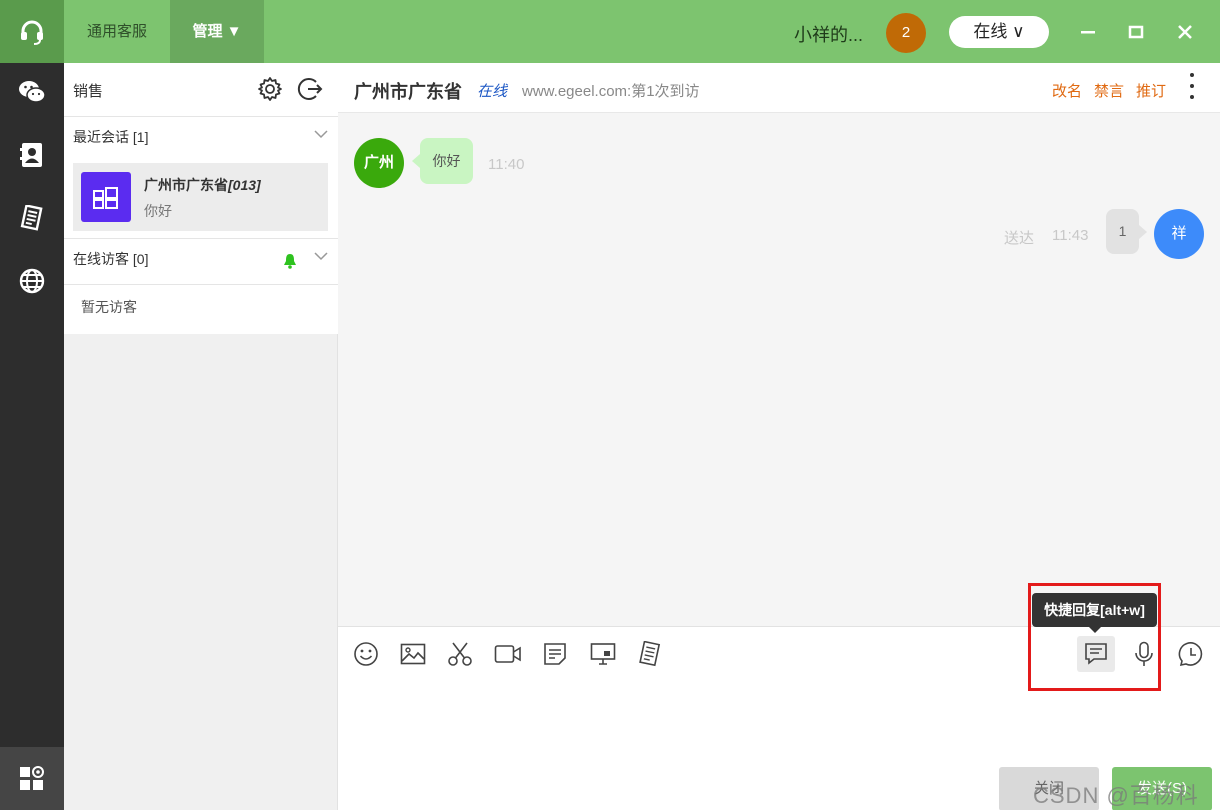 Image resolution: width=1220 pixels, height=810 pixels. Describe the element at coordinates (492, 91) in the screenshot. I see `chat-online-status: 在线` at that location.